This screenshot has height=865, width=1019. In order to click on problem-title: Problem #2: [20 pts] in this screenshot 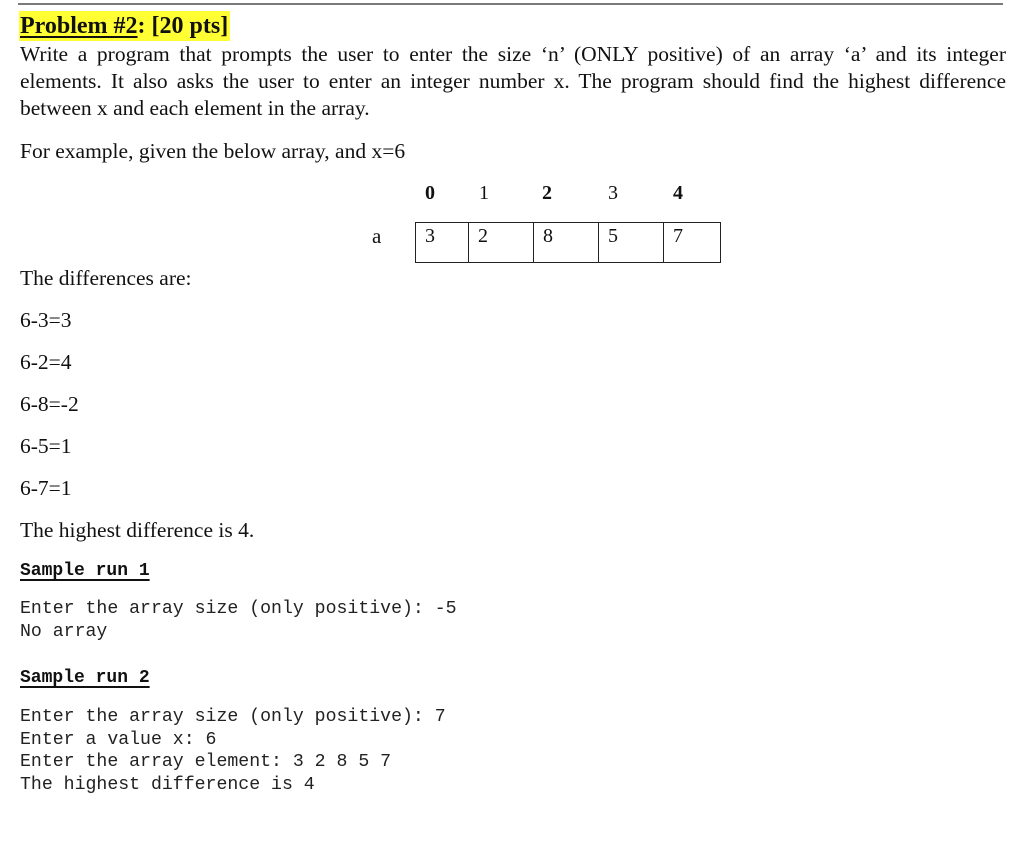, I will do `click(125, 26)`.